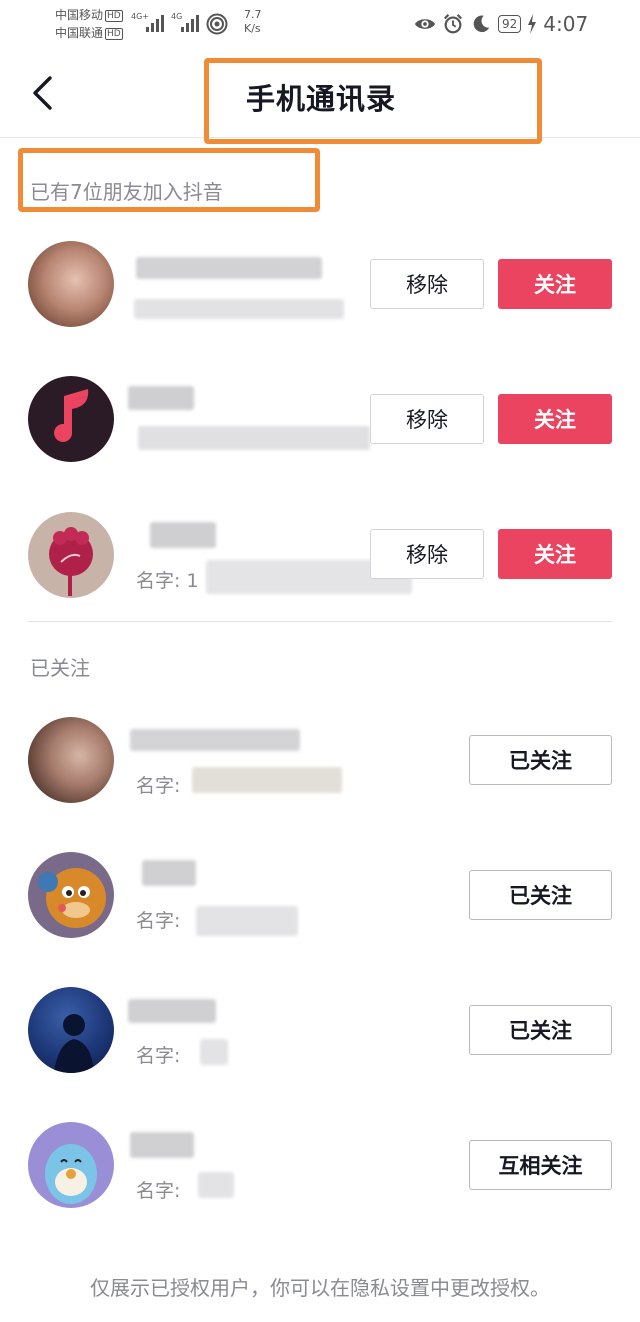 Image resolution: width=640 pixels, height=1322 pixels. I want to click on contact-row: 名字: 1 移除 关注, so click(320, 562).